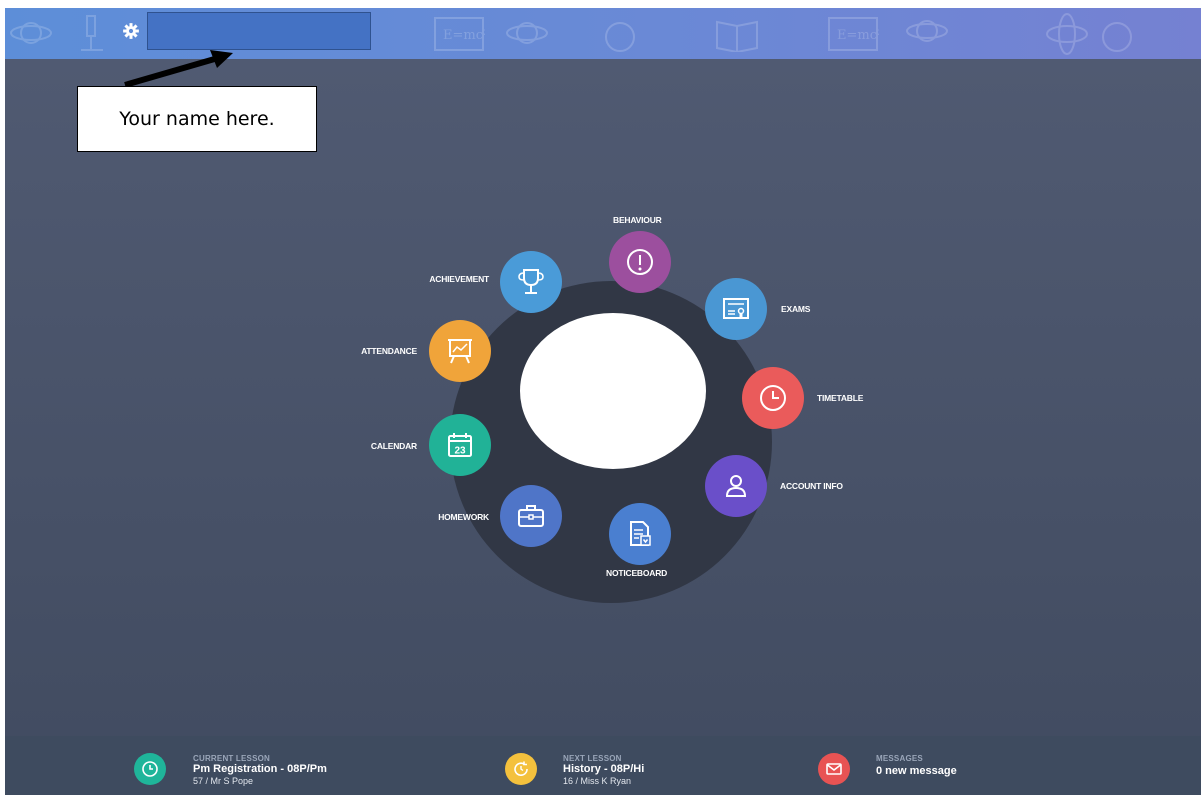  I want to click on callout-box: Your name here., so click(197, 119).